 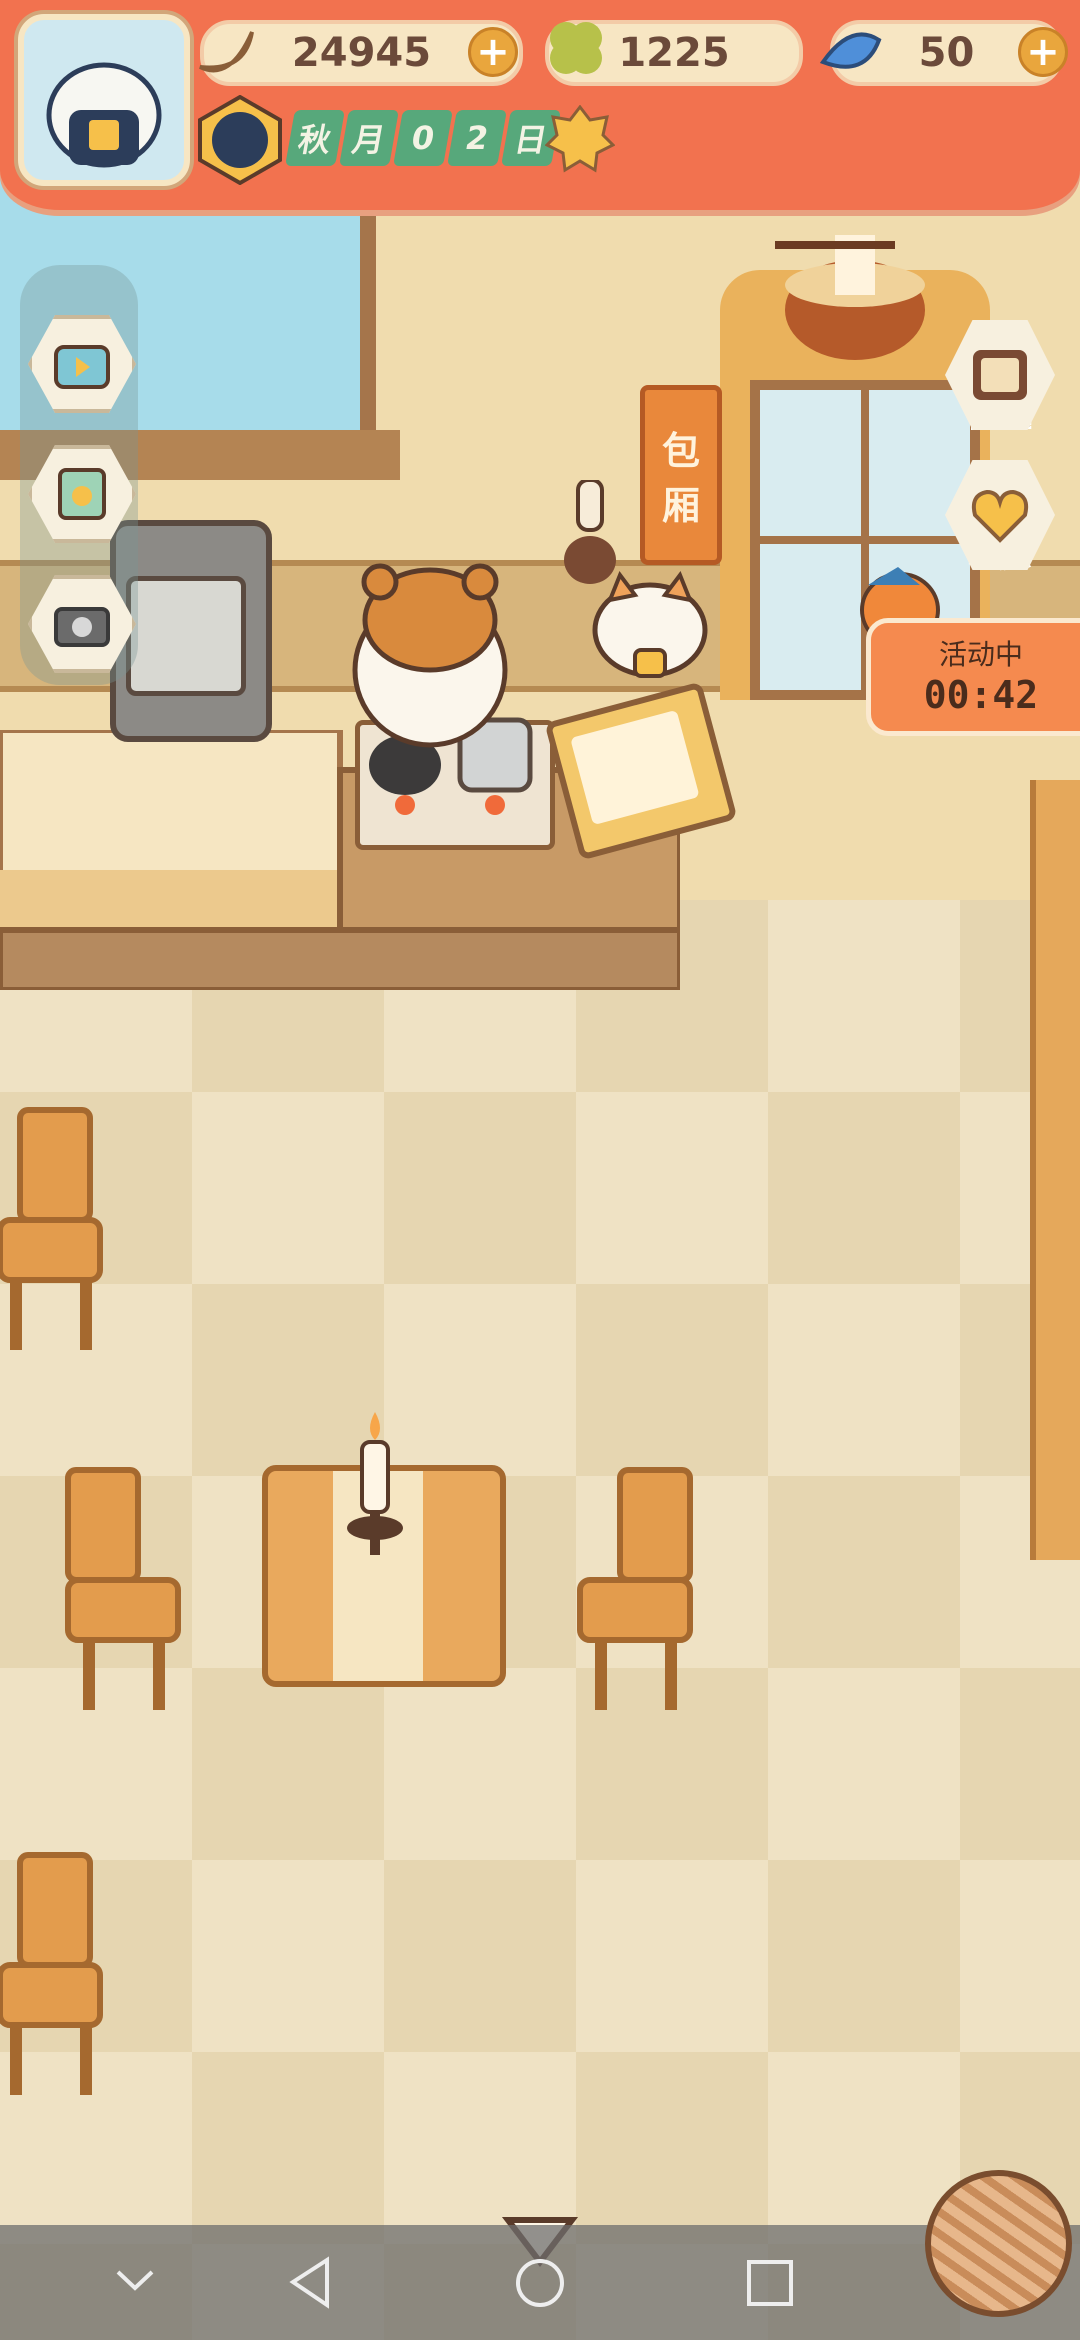 I want to click on blue-fish-icon, so click(x=850, y=50).